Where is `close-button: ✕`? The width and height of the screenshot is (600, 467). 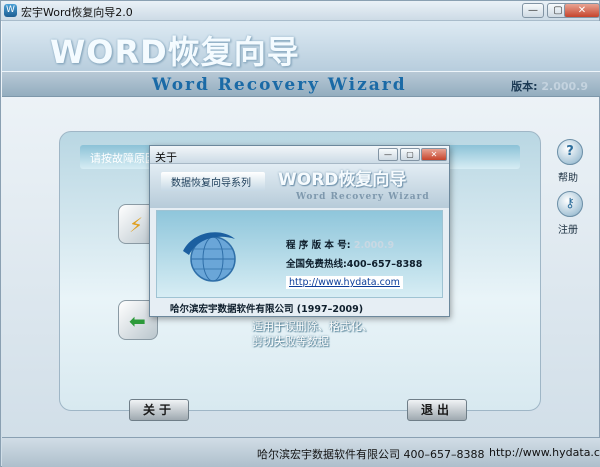
close-button: ✕ is located at coordinates (582, 10).